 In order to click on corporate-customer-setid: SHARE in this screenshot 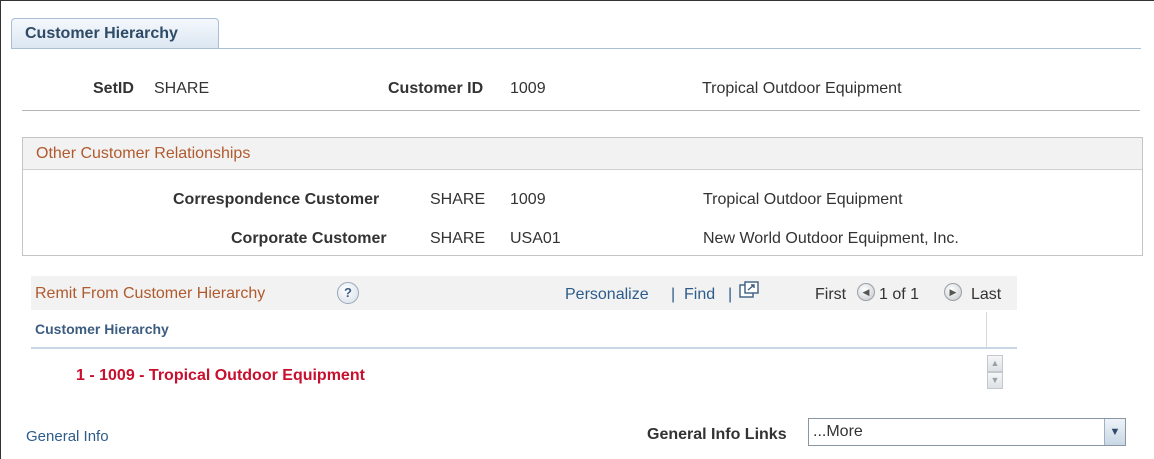, I will do `click(458, 238)`.